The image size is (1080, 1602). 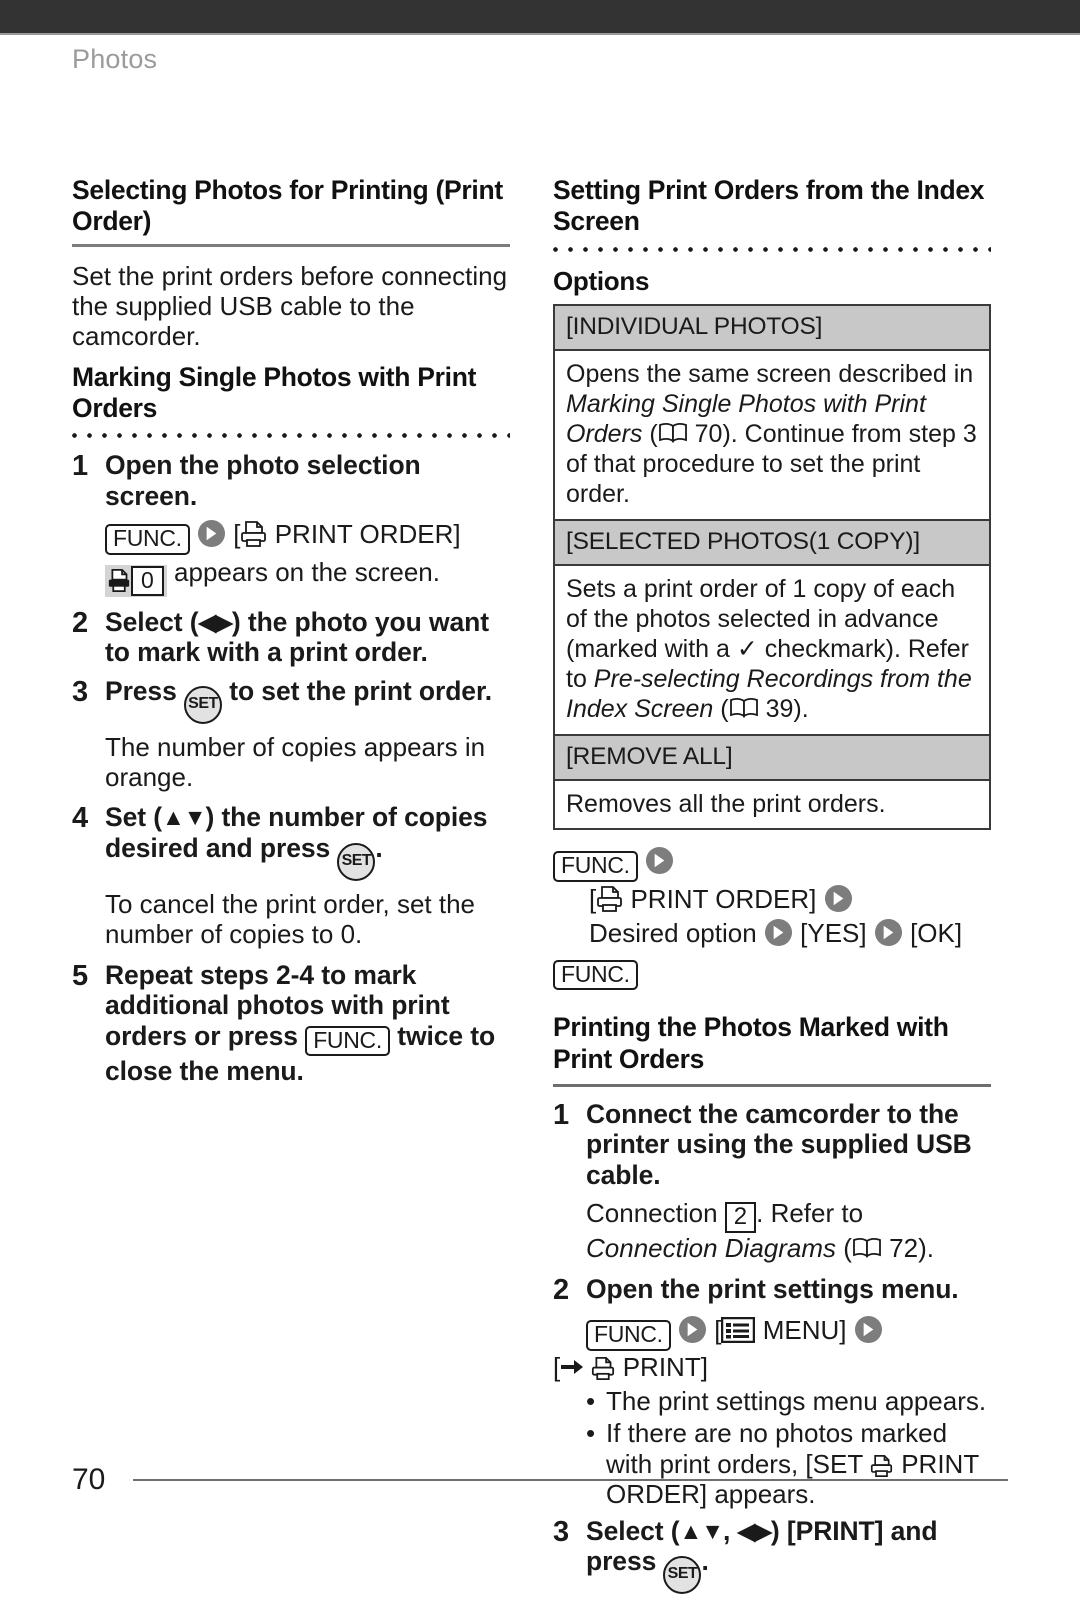 I want to click on note-italic-ref: Connection Diagrams, so click(x=711, y=1248).